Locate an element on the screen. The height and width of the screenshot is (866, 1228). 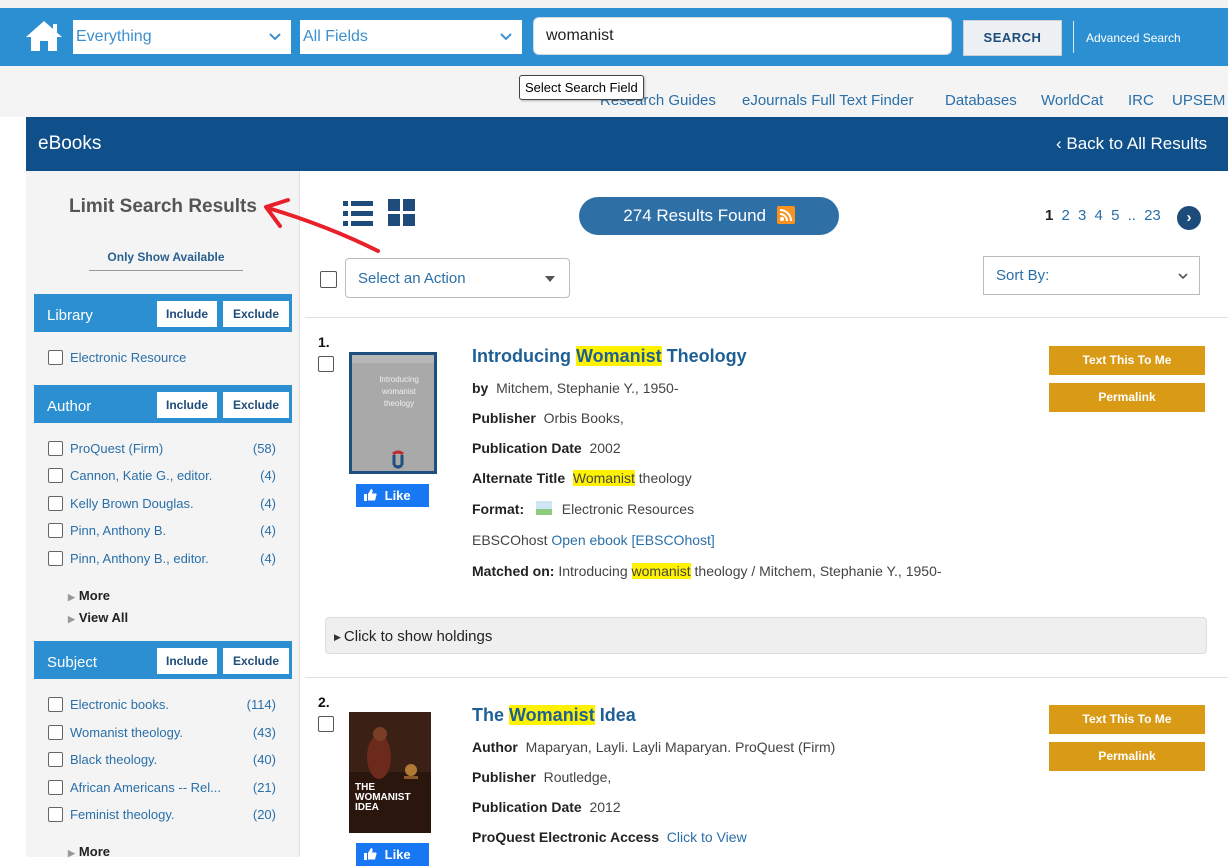
page-4: 4 is located at coordinates (1099, 215).